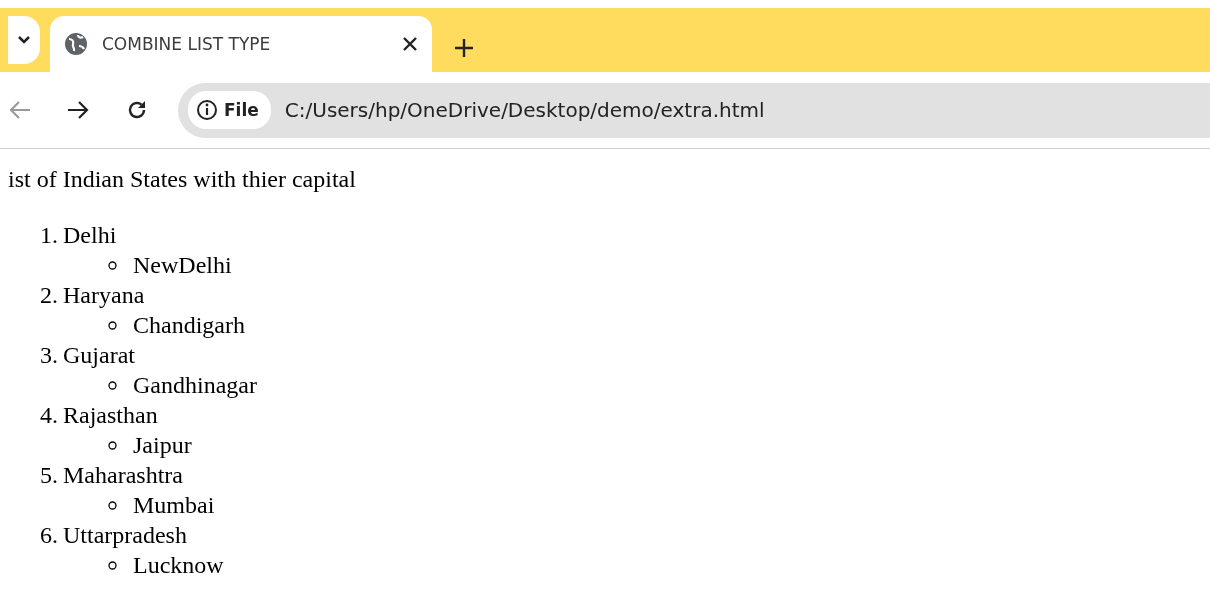 The image size is (1210, 590). Describe the element at coordinates (48, 235) in the screenshot. I see `list-number: 1.` at that location.